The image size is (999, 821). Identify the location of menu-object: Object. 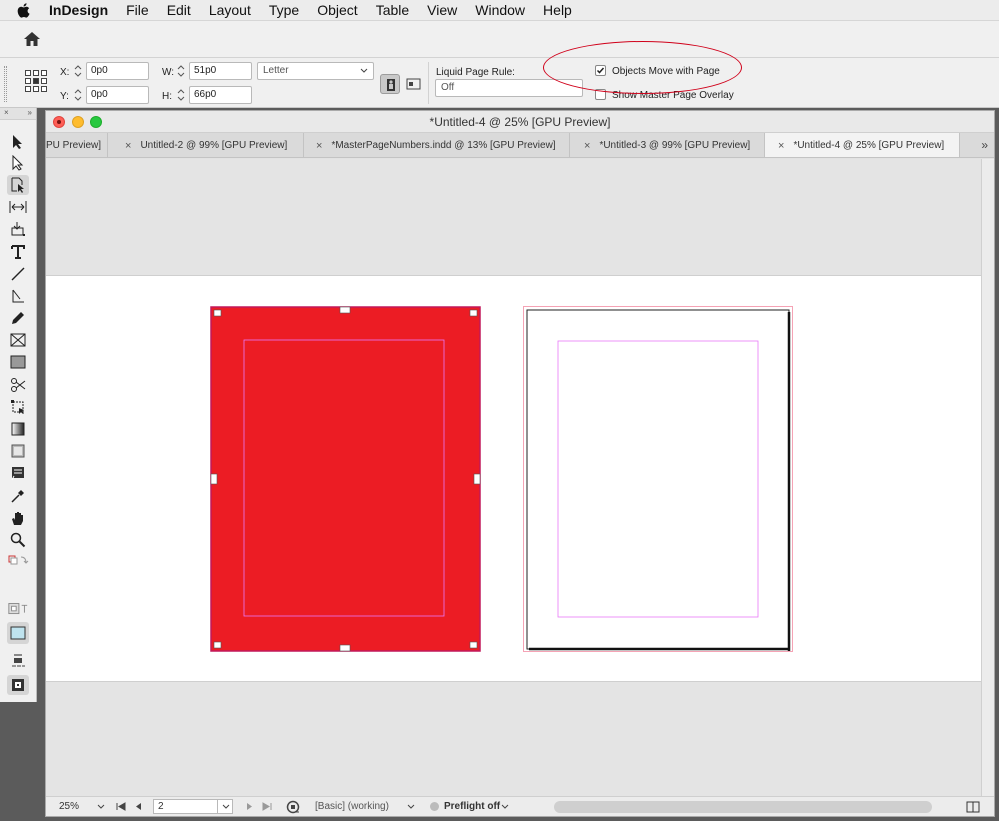
(337, 10).